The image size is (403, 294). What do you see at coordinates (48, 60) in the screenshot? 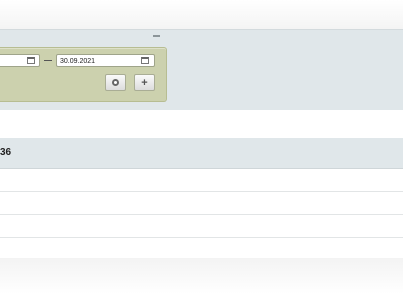
I see `range-dash` at bounding box center [48, 60].